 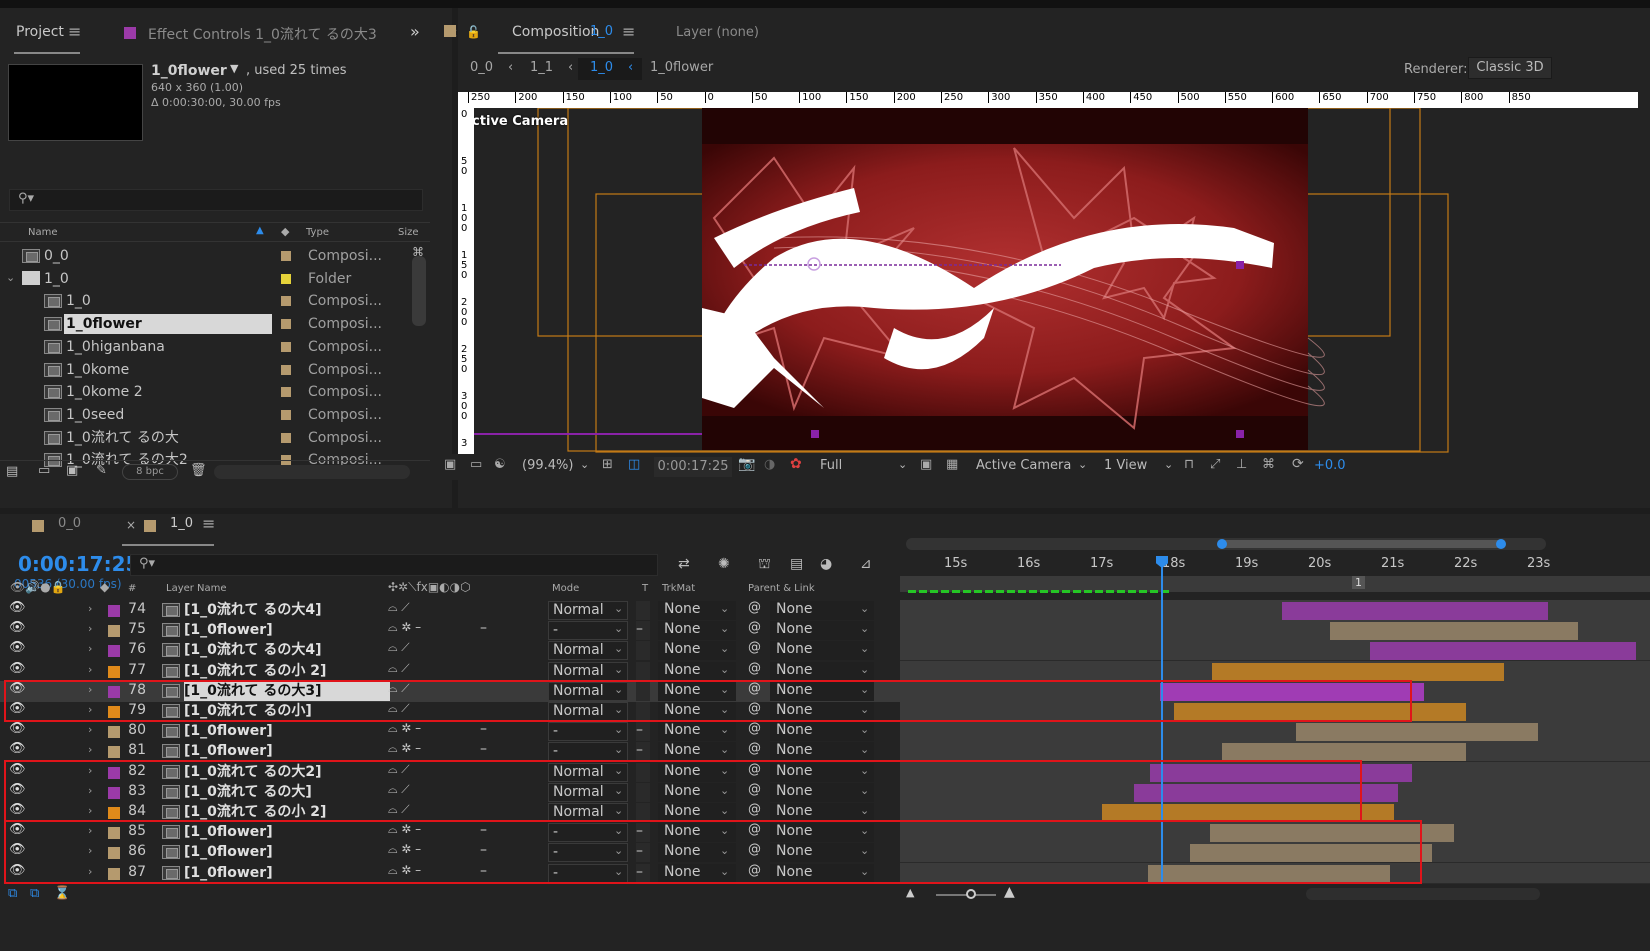 I want to click on zoom-in-icon: ▲, so click(x=1009, y=892).